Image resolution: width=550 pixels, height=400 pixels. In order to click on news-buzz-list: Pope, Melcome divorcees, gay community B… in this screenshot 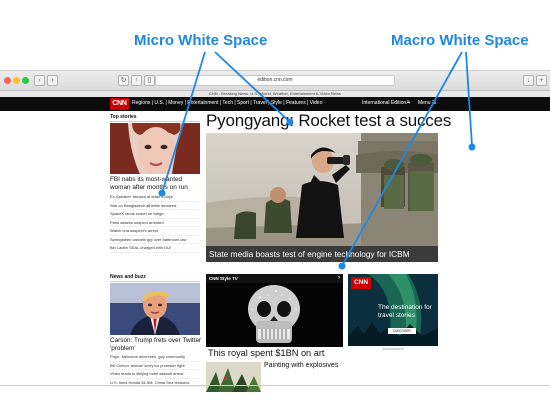, I will do `click(155, 370)`.